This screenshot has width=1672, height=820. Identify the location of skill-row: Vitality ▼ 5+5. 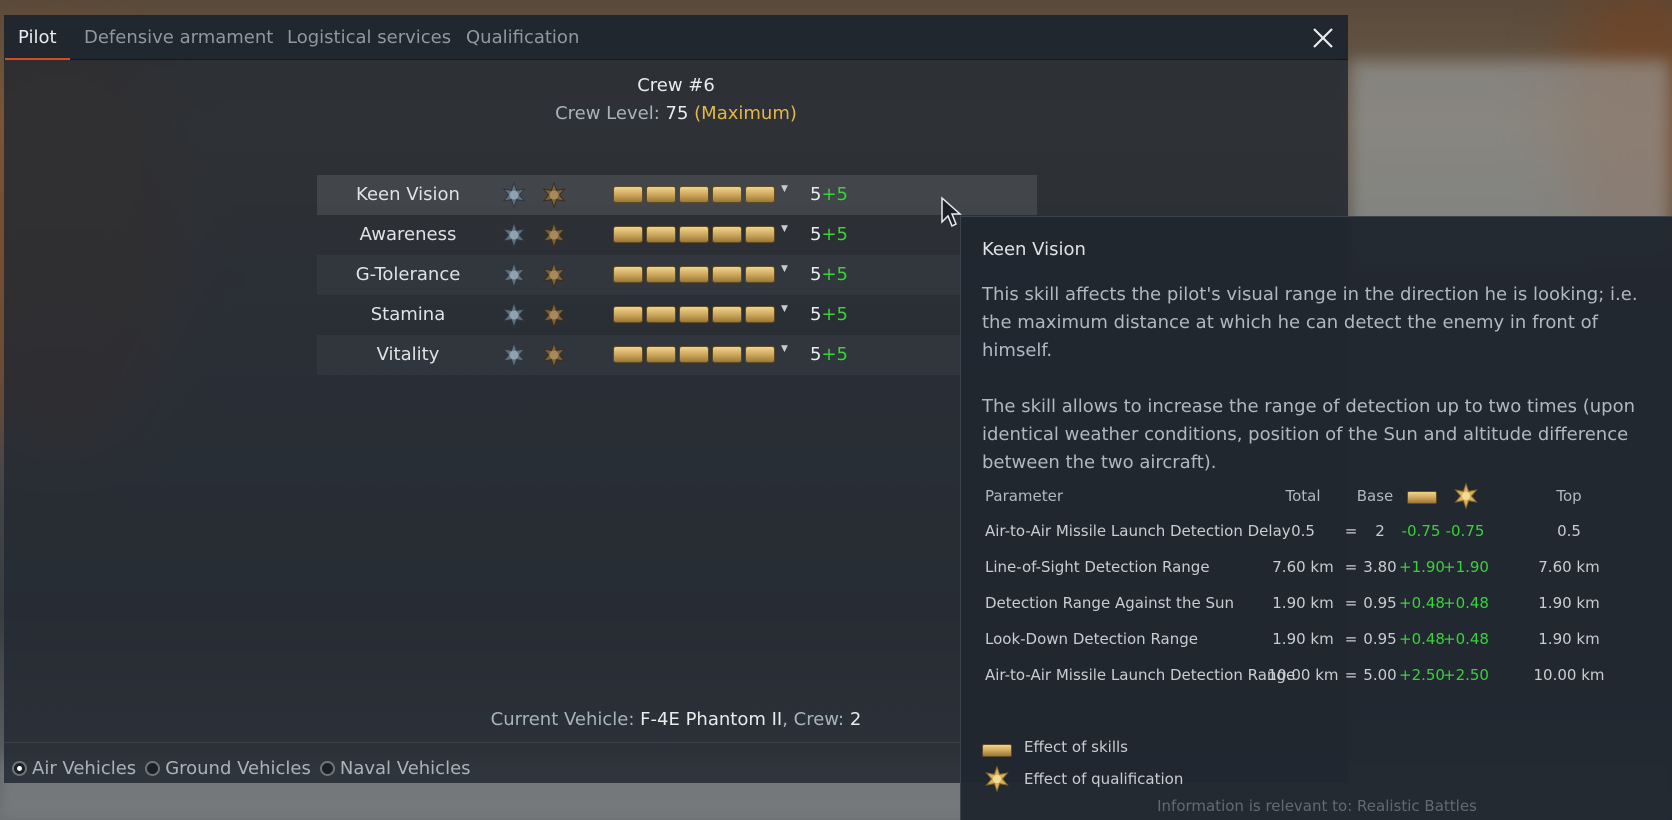
(677, 355).